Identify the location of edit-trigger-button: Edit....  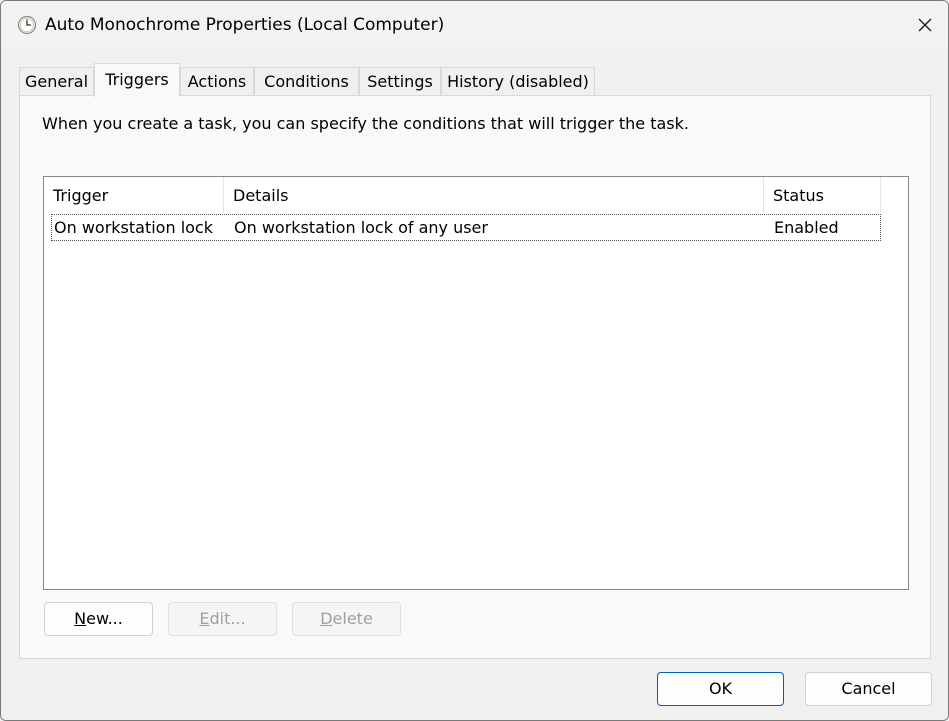
(222, 619).